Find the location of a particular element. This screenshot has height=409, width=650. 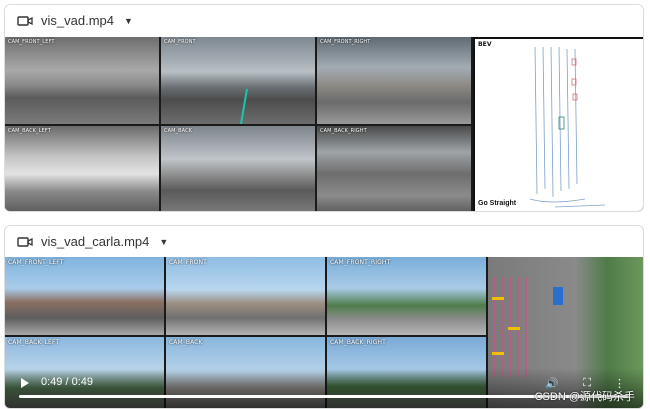

time-display: 0:49 / 0:49 is located at coordinates (67, 382).